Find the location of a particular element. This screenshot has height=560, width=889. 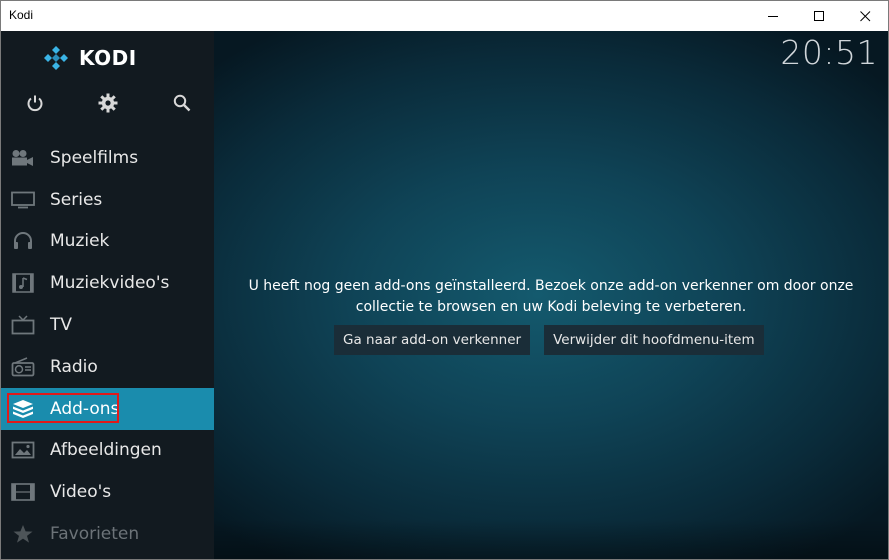

star-icon is located at coordinates (23, 534).